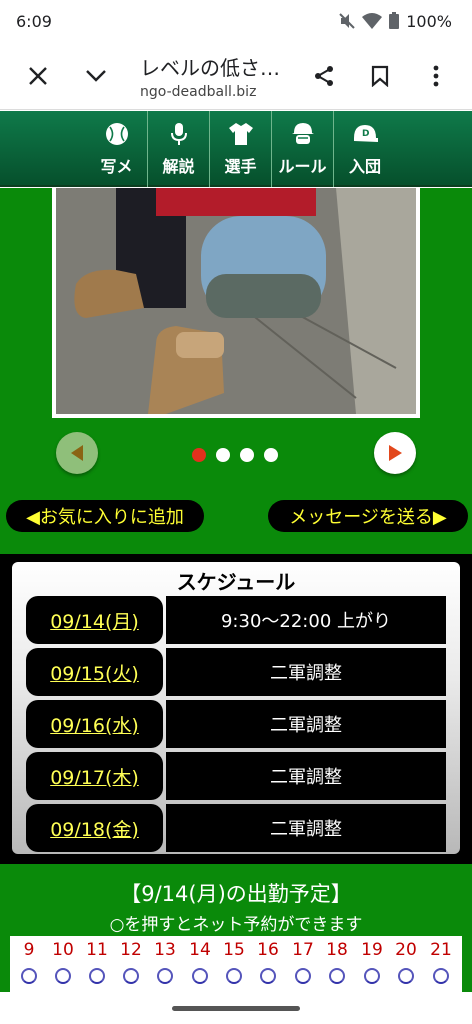 This screenshot has width=472, height=1024. I want to click on more-menu-button, so click(436, 76).